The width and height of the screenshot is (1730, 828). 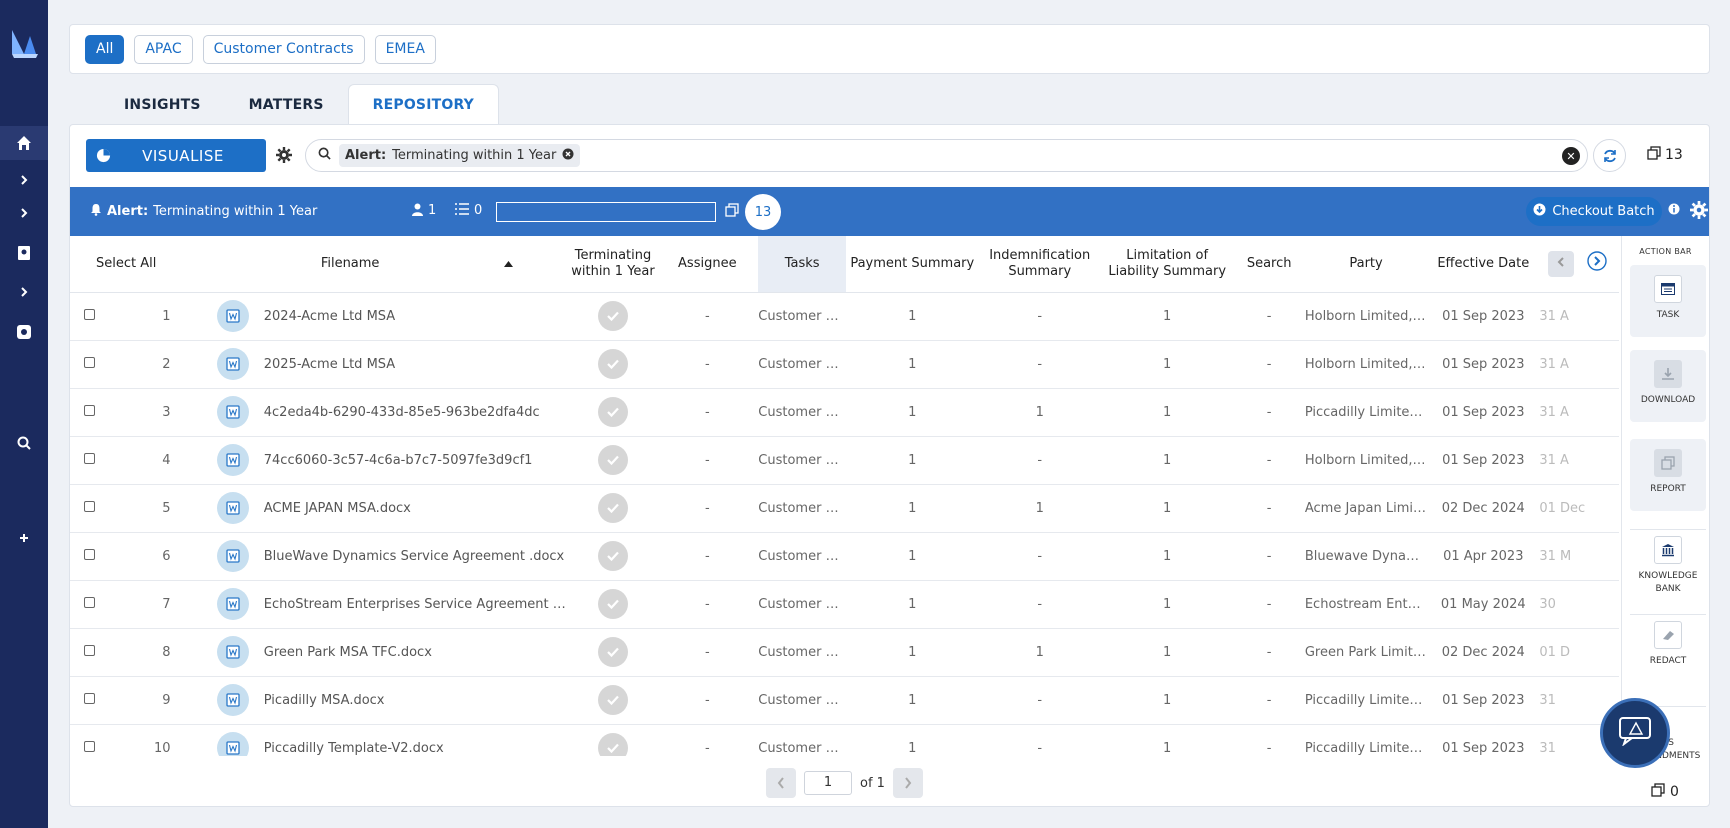 I want to click on column-header-indemnification: Indemnification Summary, so click(x=1039, y=264).